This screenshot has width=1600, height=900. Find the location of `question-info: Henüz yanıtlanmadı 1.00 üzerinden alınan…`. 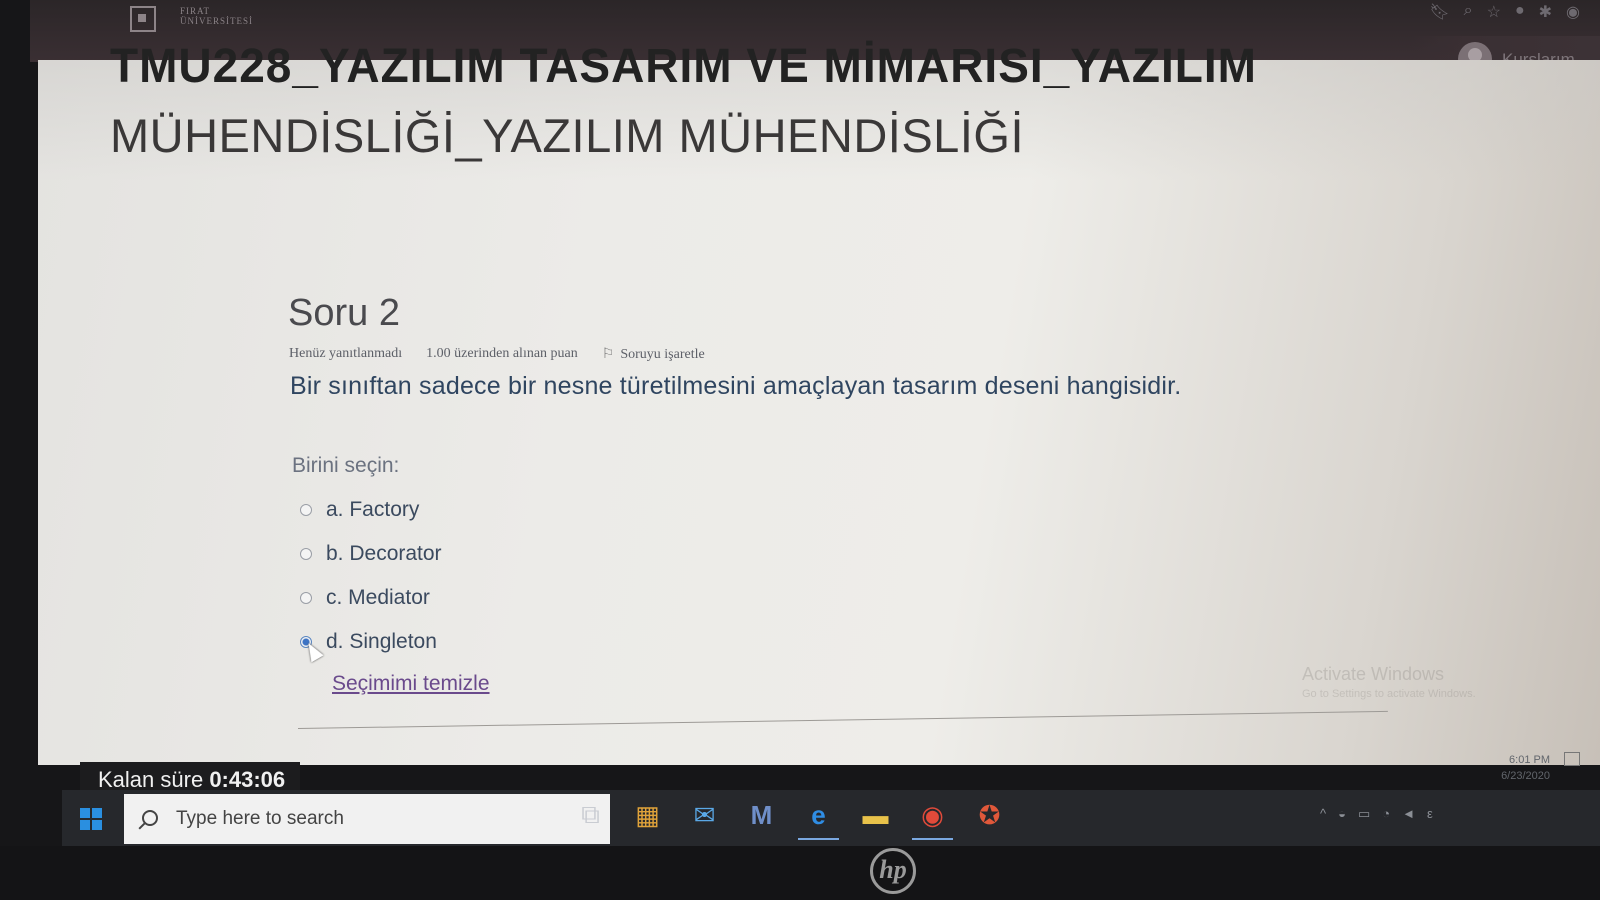

question-info: Henüz yanıtlanmadı 1.00 üzerinden alınan… is located at coordinates (497, 354).